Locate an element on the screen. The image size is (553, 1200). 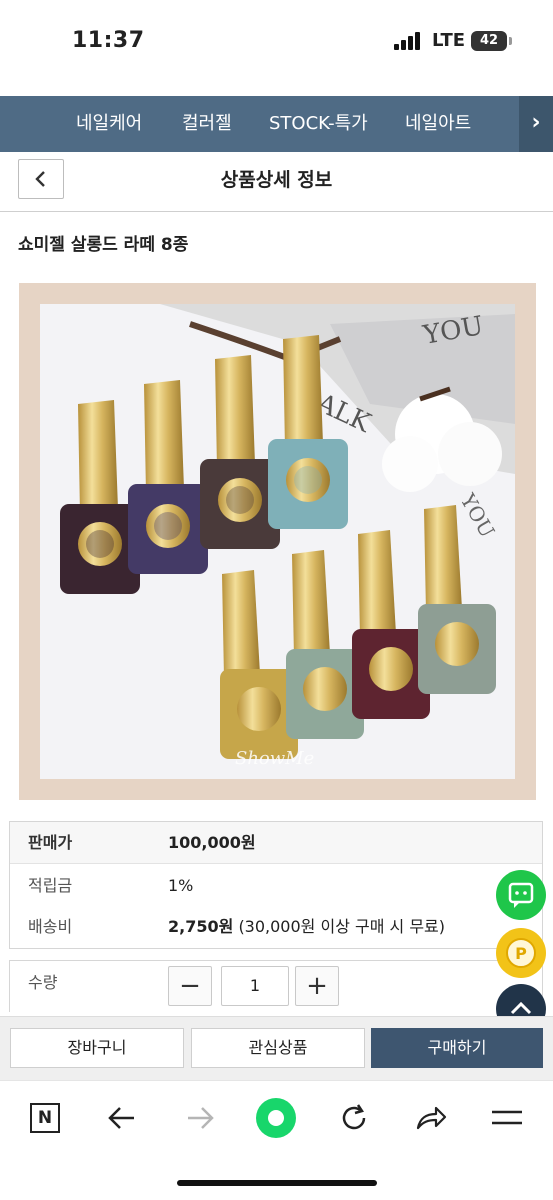
point-coin-icon: P is located at coordinates (521, 953).